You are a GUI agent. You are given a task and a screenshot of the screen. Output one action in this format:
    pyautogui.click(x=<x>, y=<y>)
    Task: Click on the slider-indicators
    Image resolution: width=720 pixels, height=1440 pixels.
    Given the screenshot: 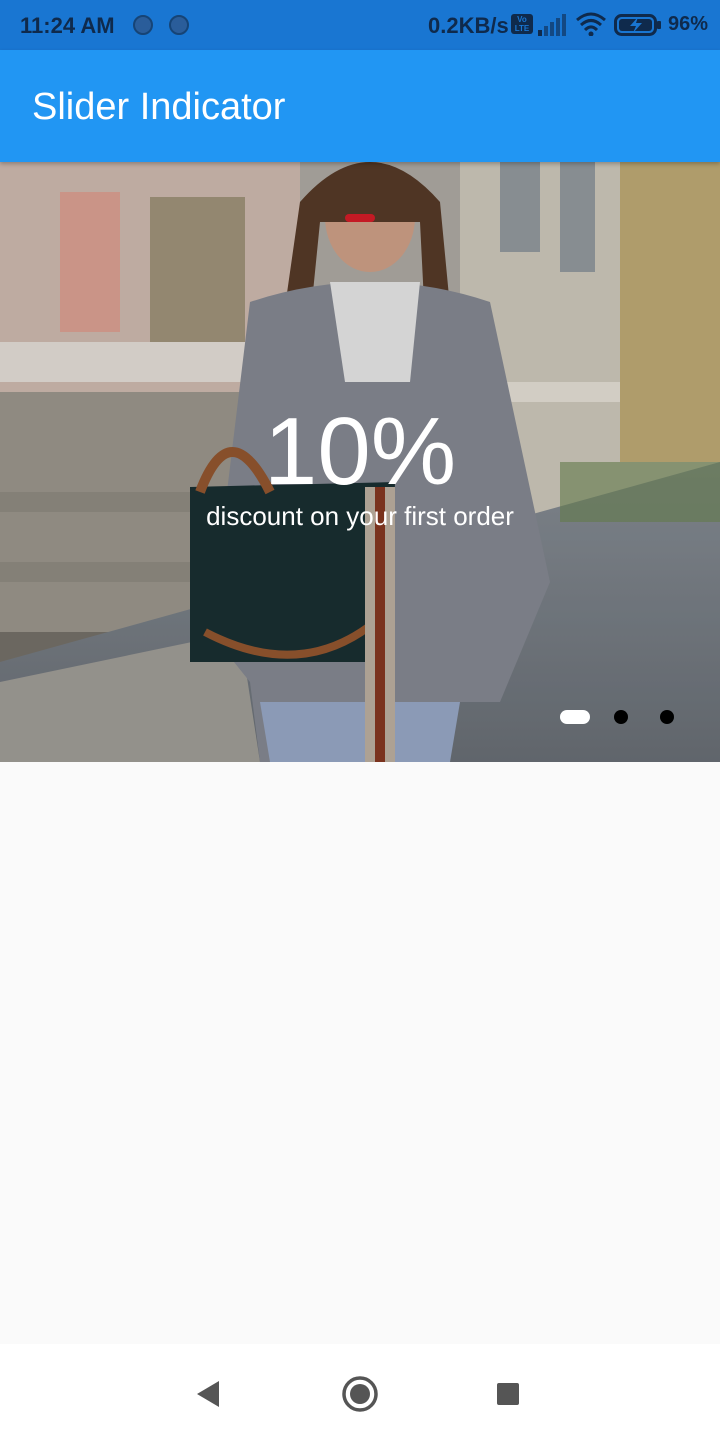 What is the action you would take?
    pyautogui.click(x=617, y=717)
    